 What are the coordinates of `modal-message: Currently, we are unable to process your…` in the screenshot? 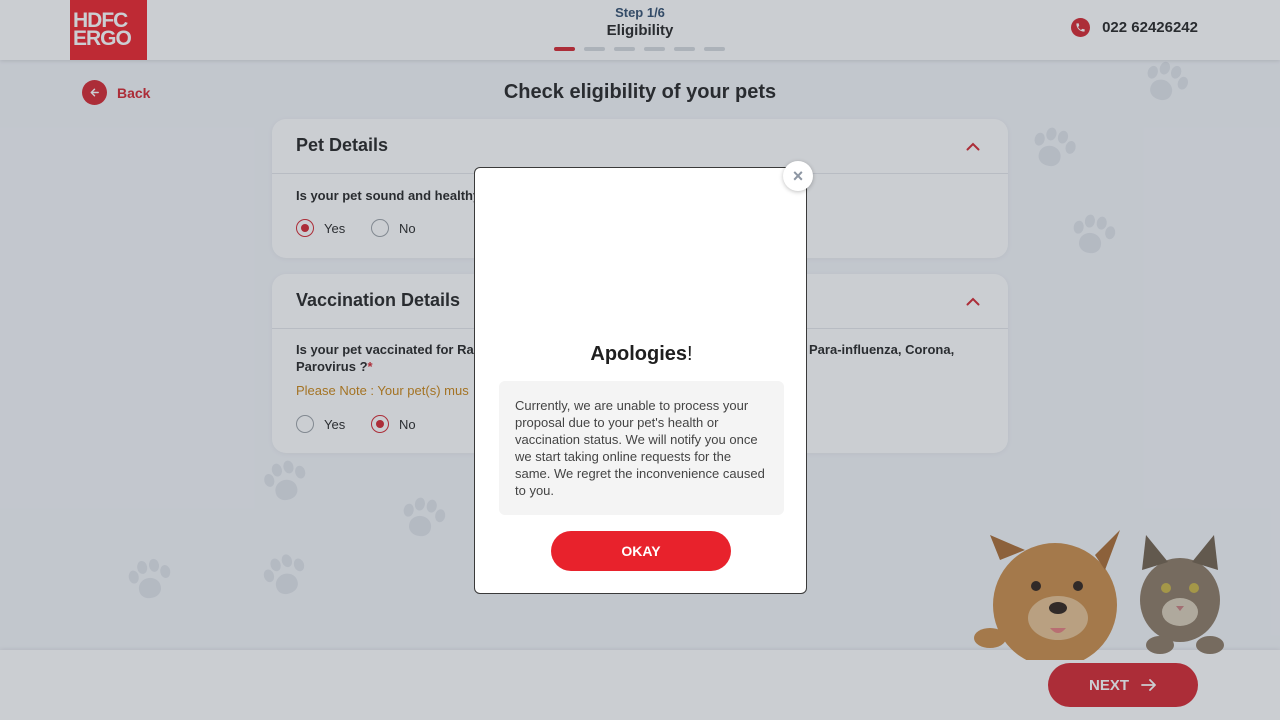 It's located at (641, 448).